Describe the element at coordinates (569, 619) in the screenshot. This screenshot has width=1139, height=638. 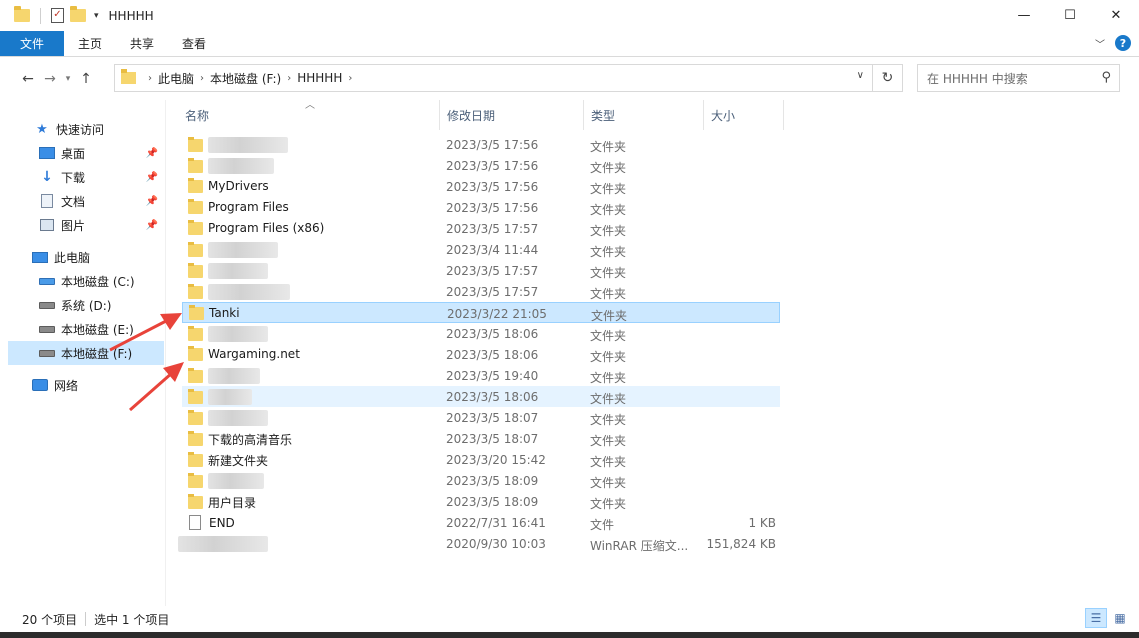
I see `status-bar: 20 个项目 选中 1 个项目 ☰ ▦` at that location.